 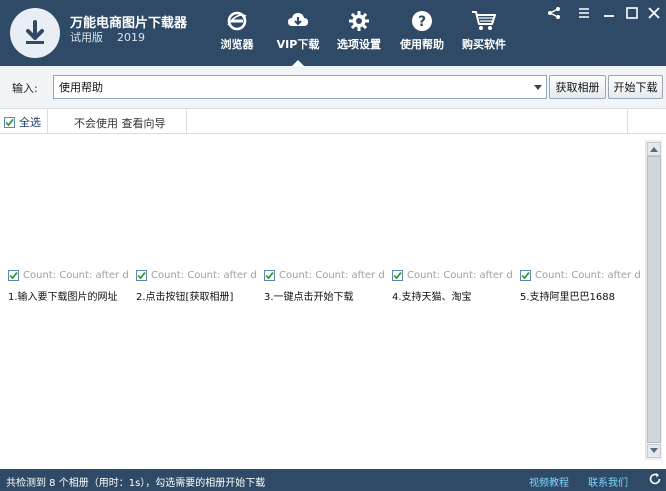 I want to click on browser-e-icon, so click(x=237, y=21).